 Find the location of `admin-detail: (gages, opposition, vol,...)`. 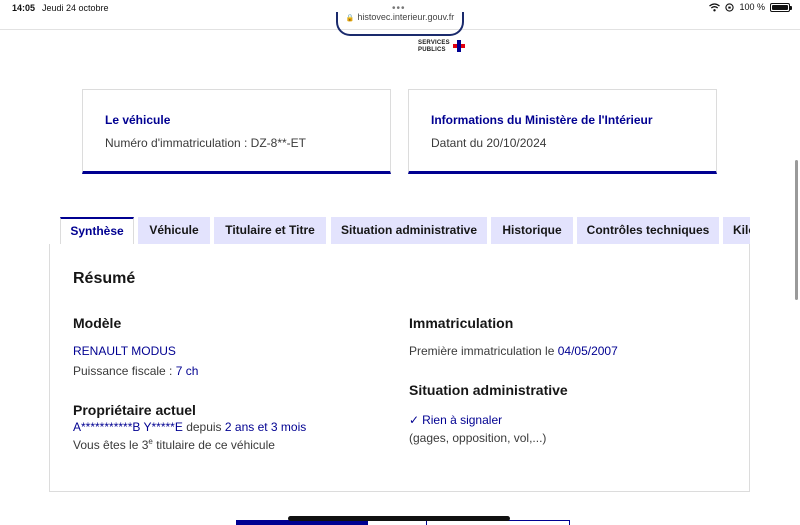

admin-detail: (gages, opposition, vol,...) is located at coordinates (478, 438).